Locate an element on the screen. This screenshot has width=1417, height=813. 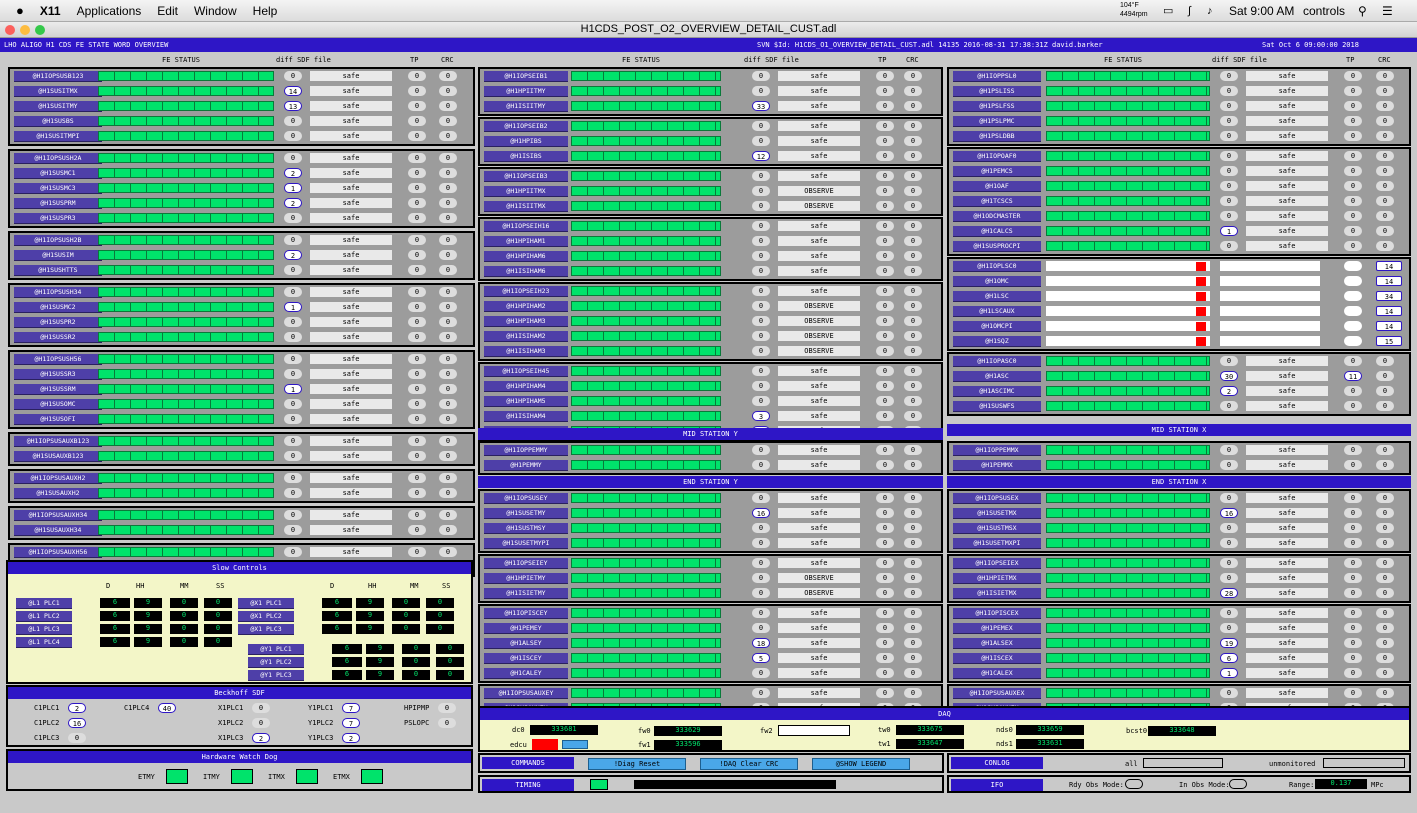
fe-name-button: @H1PEMEX is located at coordinates (997, 628).